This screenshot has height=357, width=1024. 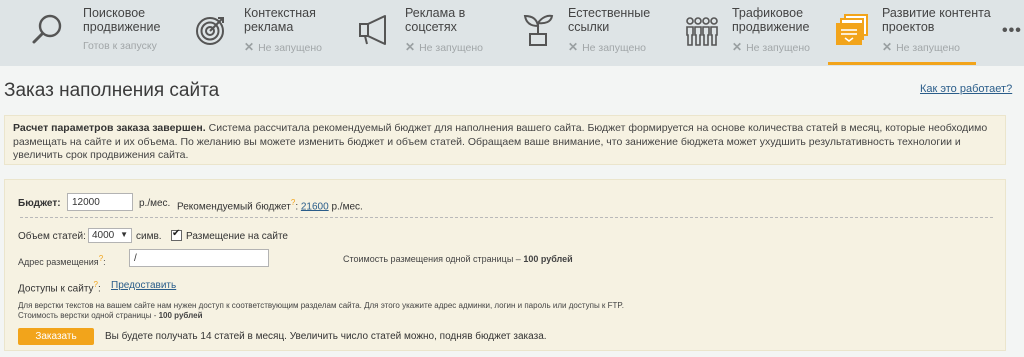 I want to click on volume-select-value: 4000, so click(x=103, y=235).